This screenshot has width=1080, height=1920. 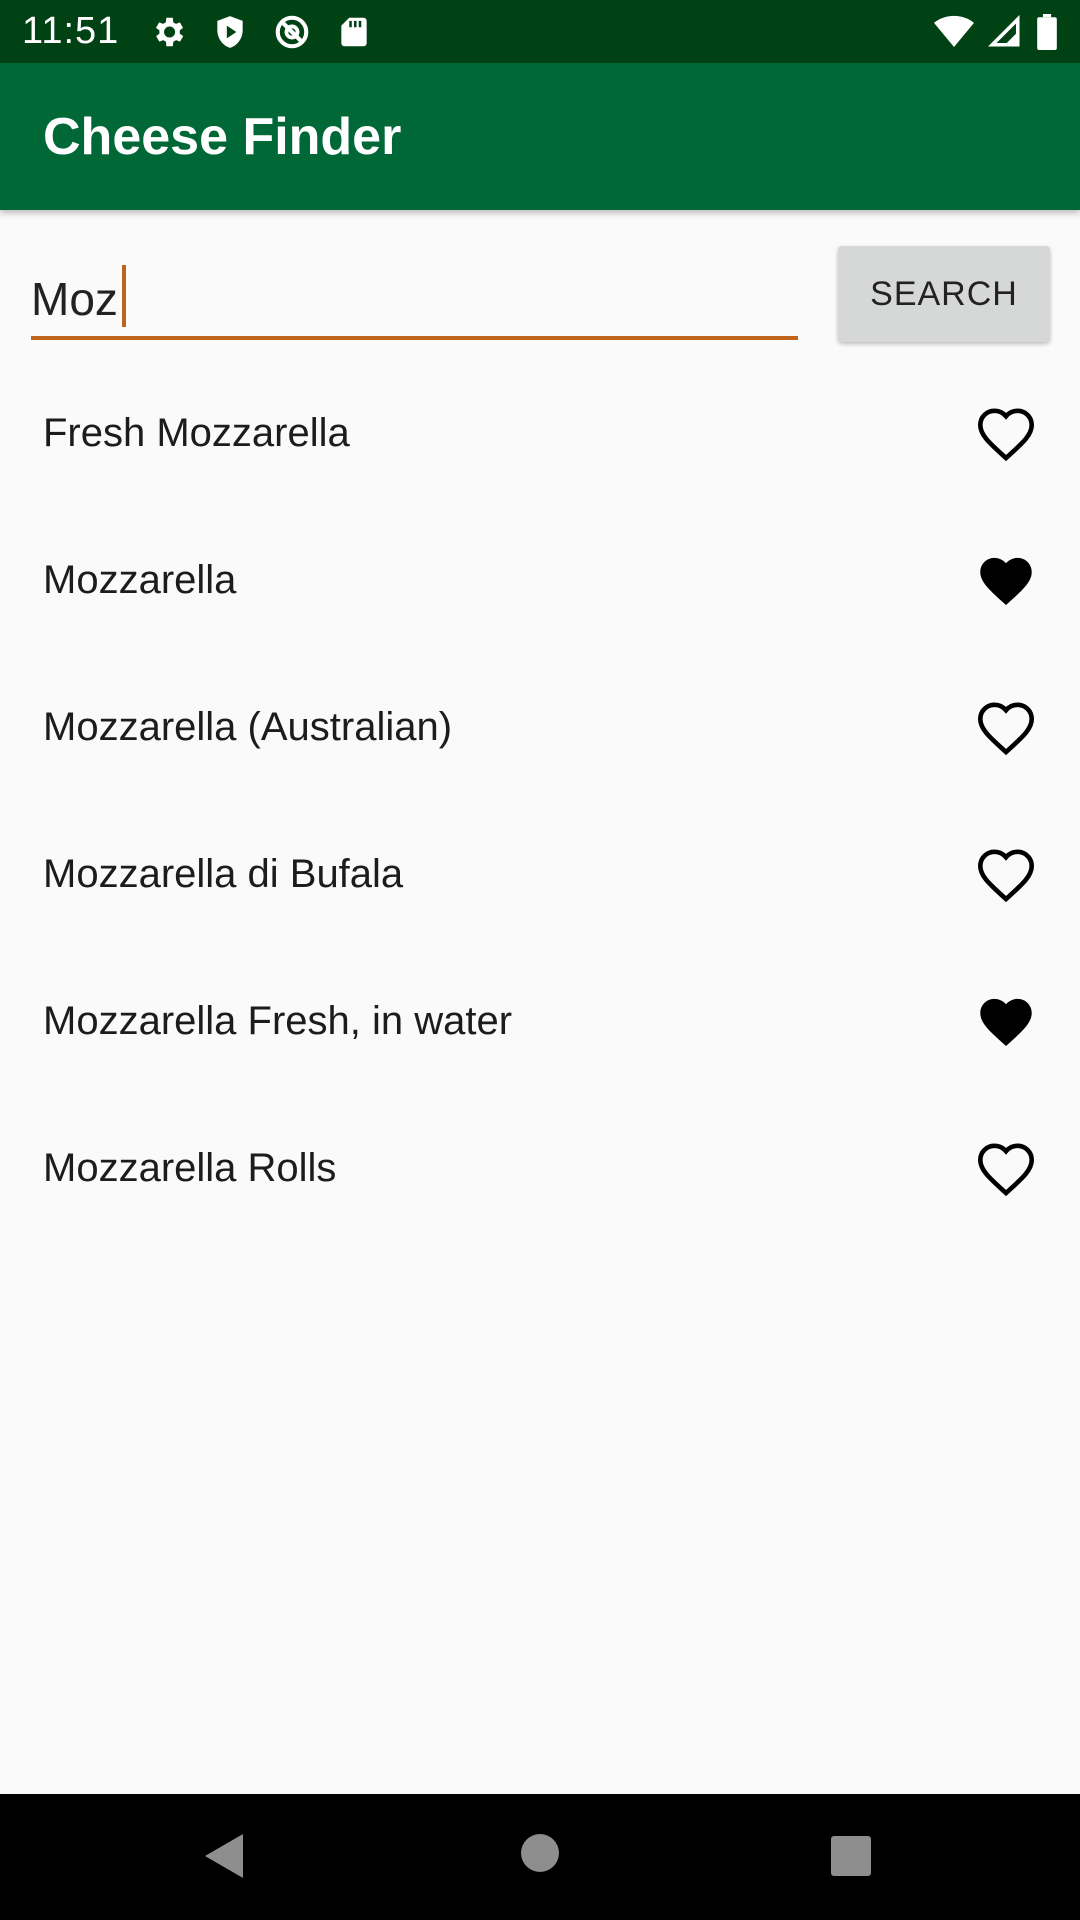 What do you see at coordinates (851, 1858) in the screenshot?
I see `recents-icon` at bounding box center [851, 1858].